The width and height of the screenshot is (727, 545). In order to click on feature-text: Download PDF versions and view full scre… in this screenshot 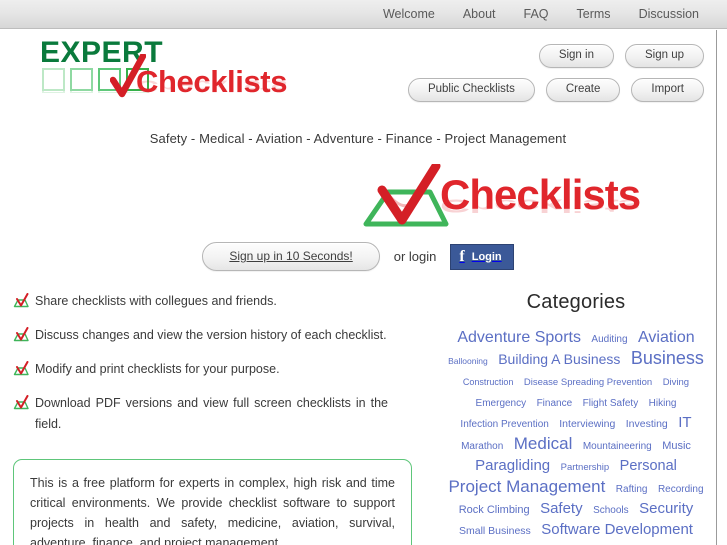, I will do `click(211, 413)`.